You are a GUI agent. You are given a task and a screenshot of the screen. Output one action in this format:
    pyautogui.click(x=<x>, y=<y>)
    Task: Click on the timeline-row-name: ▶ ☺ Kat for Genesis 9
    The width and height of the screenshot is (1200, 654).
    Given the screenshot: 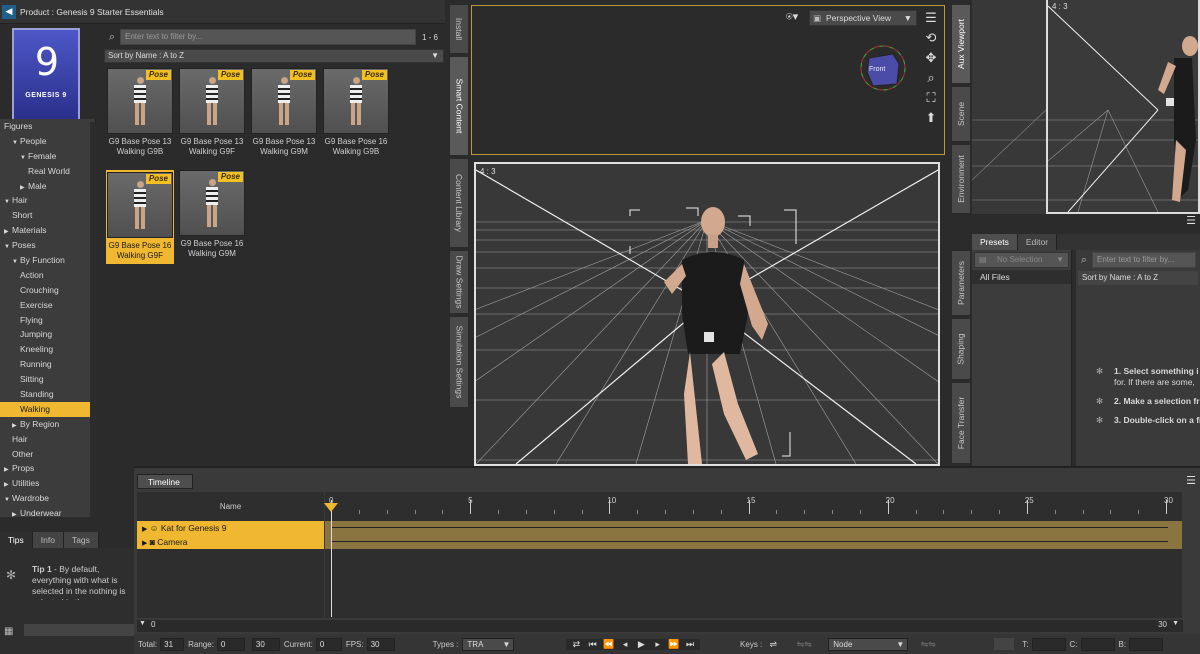 What is the action you would take?
    pyautogui.click(x=230, y=528)
    